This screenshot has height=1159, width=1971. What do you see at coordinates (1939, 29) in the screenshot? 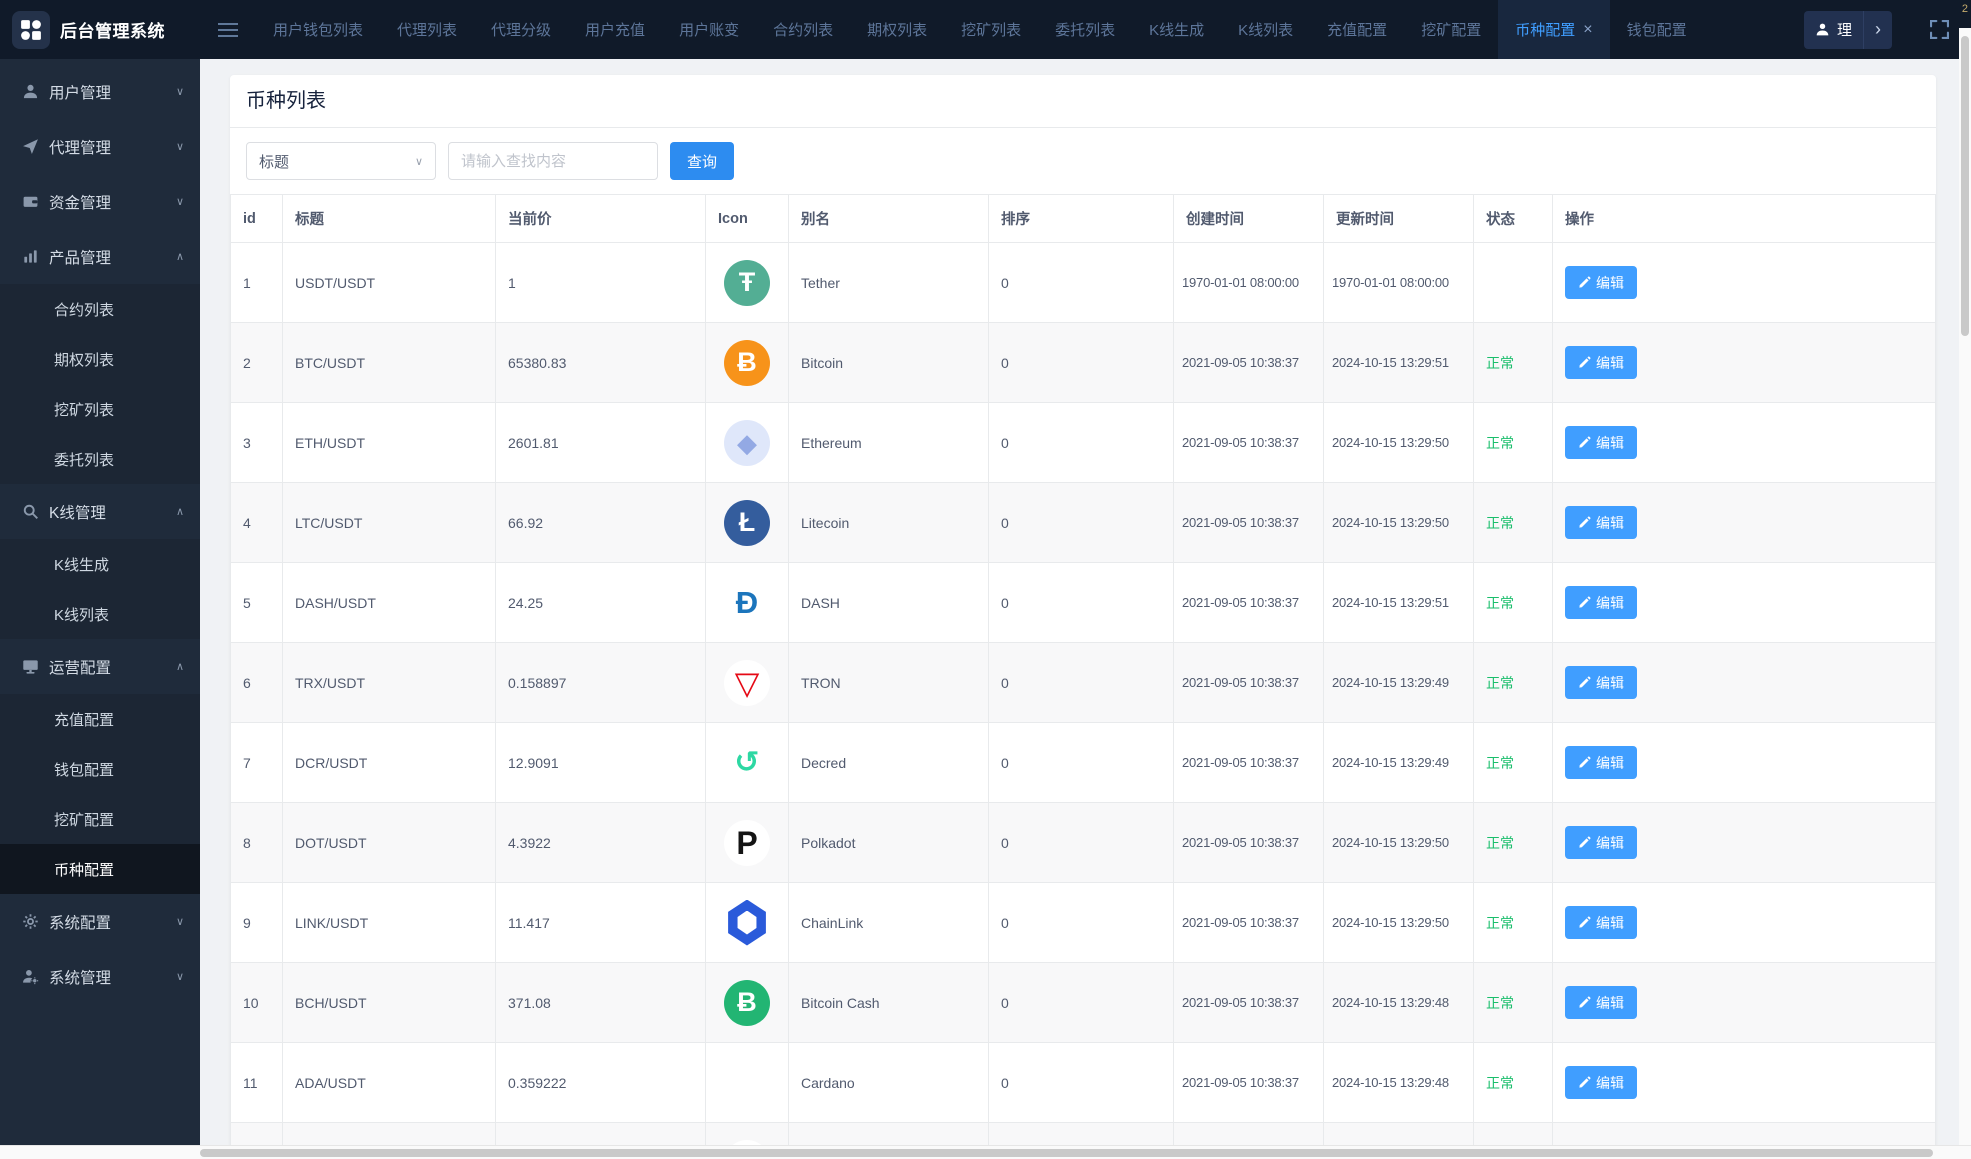
I see `fullscreen-icon` at bounding box center [1939, 29].